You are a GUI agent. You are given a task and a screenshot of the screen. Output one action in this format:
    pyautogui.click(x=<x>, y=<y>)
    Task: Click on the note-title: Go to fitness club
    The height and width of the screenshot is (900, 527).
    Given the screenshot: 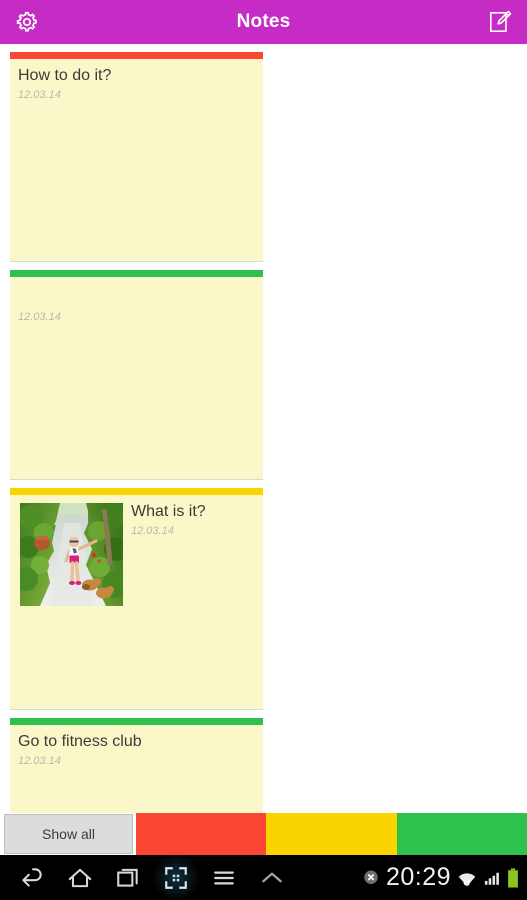 What is the action you would take?
    pyautogui.click(x=80, y=741)
    